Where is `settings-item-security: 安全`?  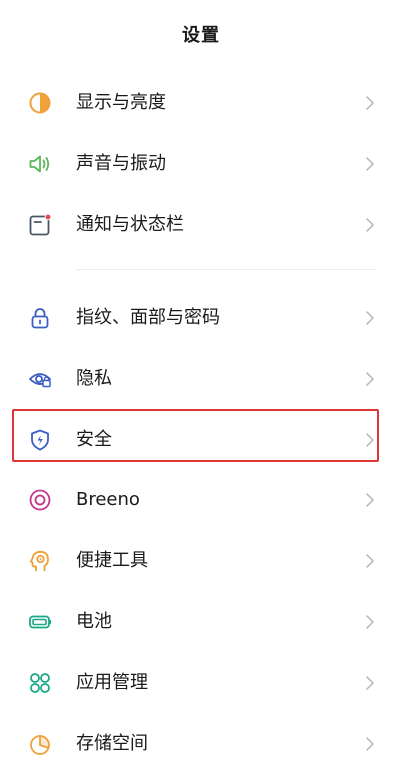 settings-item-security: 安全 is located at coordinates (201, 440).